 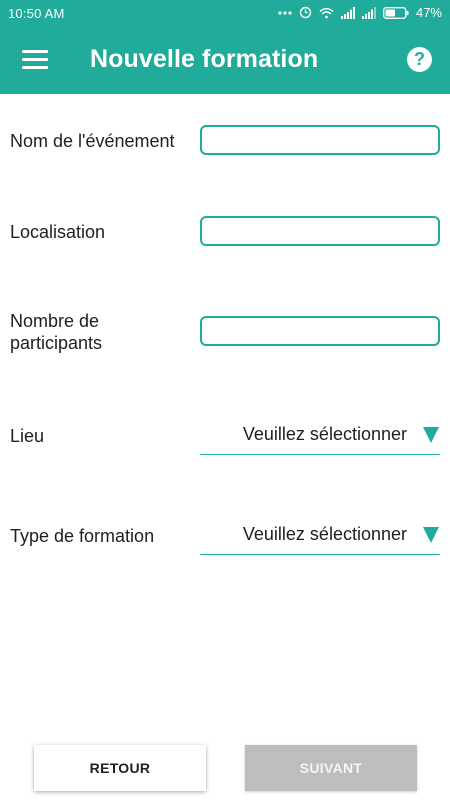 What do you see at coordinates (56, 332) in the screenshot?
I see `participants-label: Nombre de participants` at bounding box center [56, 332].